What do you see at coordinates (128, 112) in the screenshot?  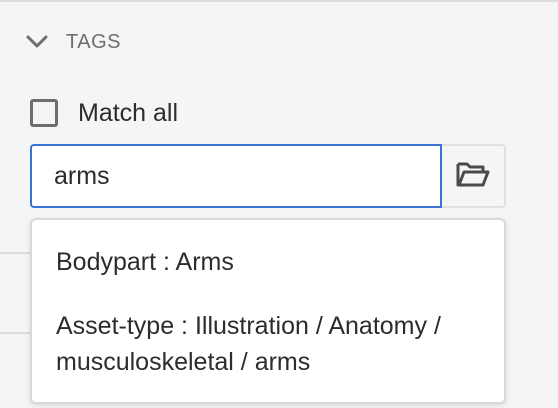 I see `match-all-label: Match all` at bounding box center [128, 112].